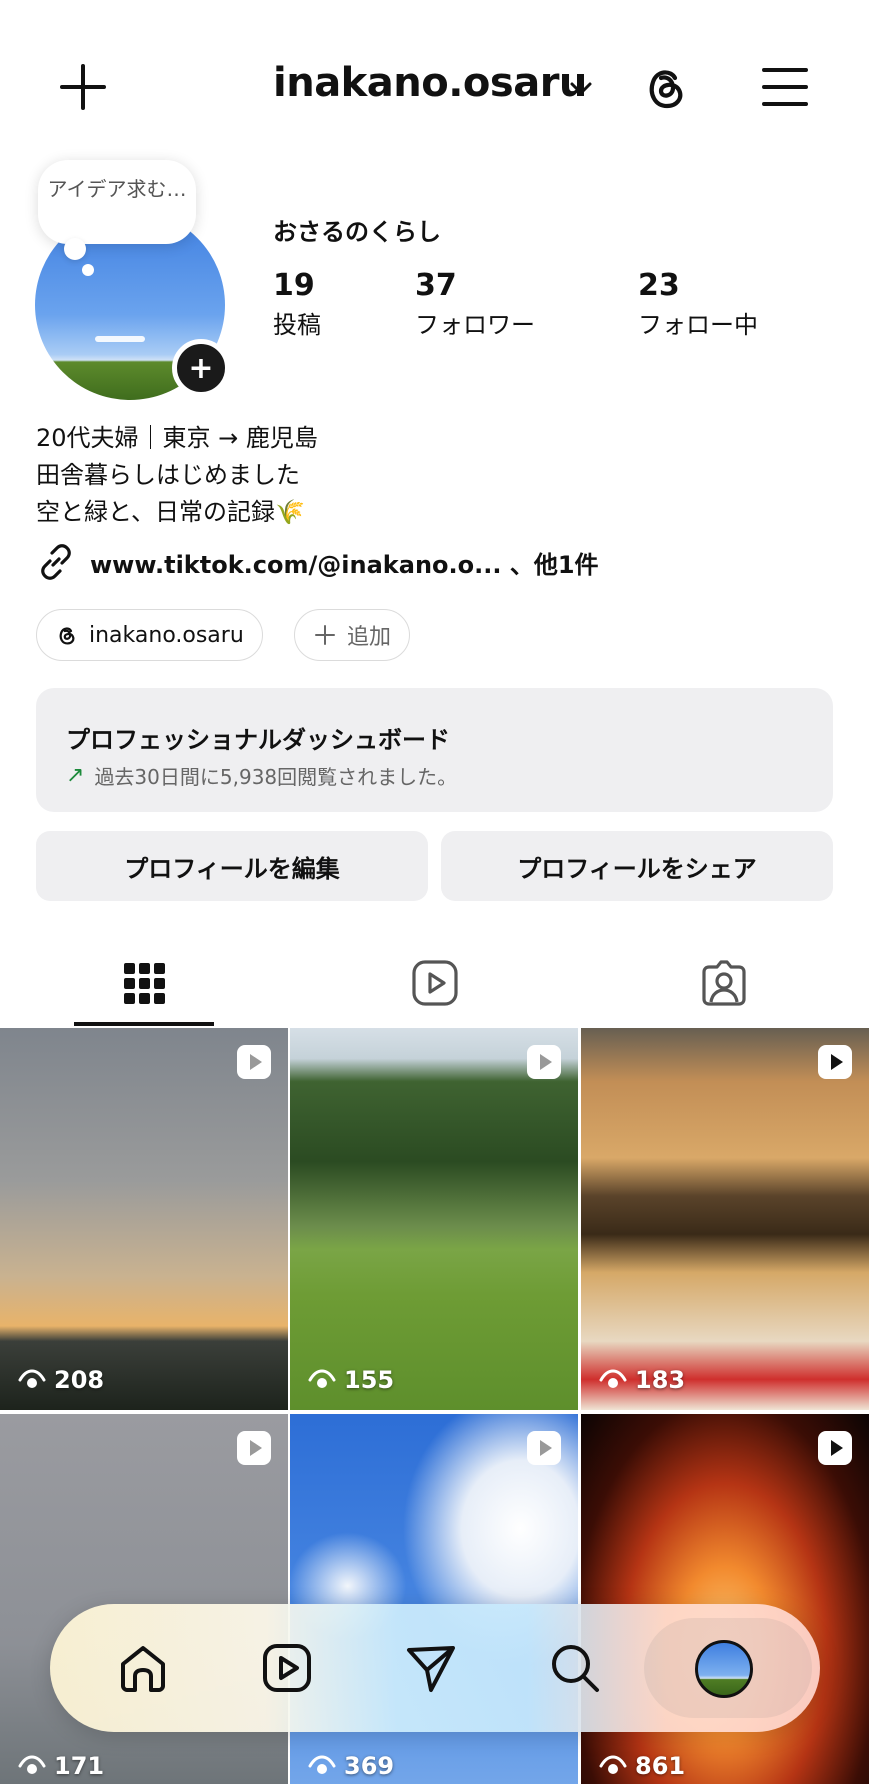 The height and width of the screenshot is (1784, 869). I want to click on stat-following-count: 23, so click(659, 285).